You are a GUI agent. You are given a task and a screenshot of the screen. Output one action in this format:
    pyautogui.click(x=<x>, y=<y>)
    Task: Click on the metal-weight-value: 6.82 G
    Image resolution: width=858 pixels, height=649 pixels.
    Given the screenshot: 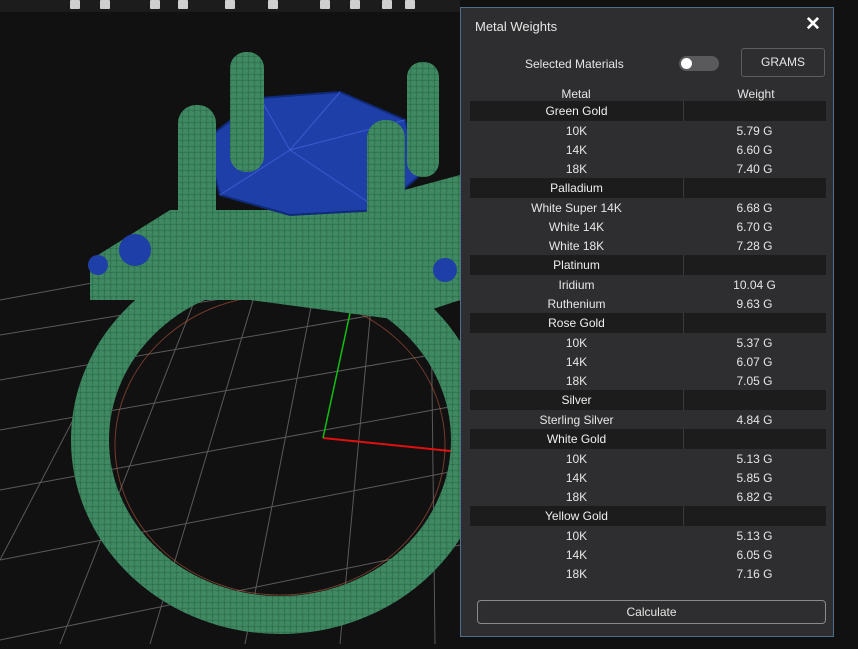 What is the action you would take?
    pyautogui.click(x=754, y=497)
    